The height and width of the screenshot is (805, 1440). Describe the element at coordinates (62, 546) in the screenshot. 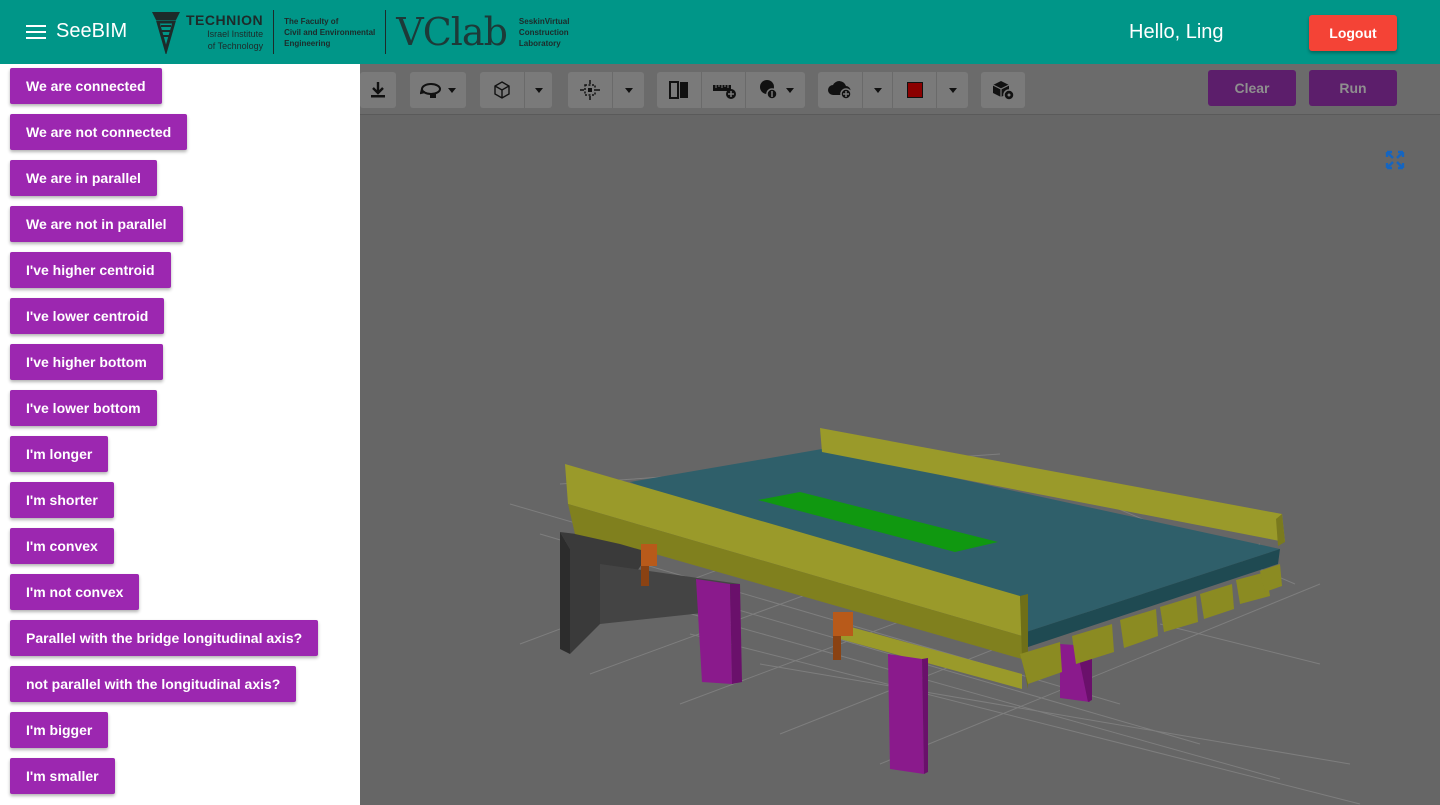

I see `query-button-convex: I'm convex` at that location.